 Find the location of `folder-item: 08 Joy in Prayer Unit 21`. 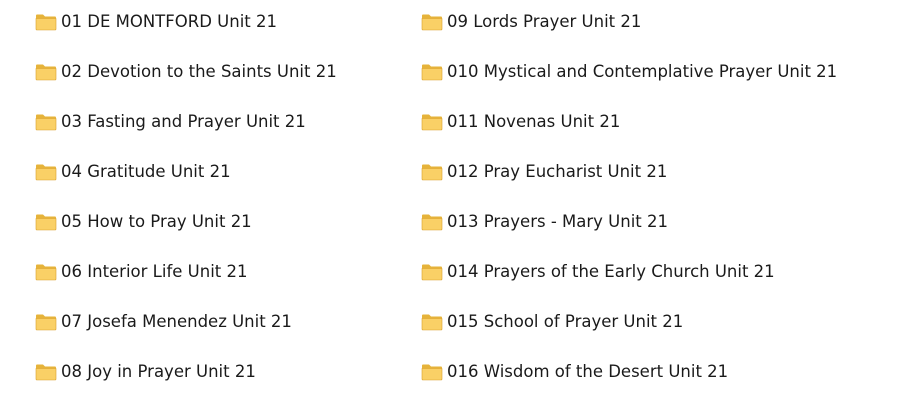

folder-item: 08 Joy in Prayer Unit 21 is located at coordinates (145, 372).